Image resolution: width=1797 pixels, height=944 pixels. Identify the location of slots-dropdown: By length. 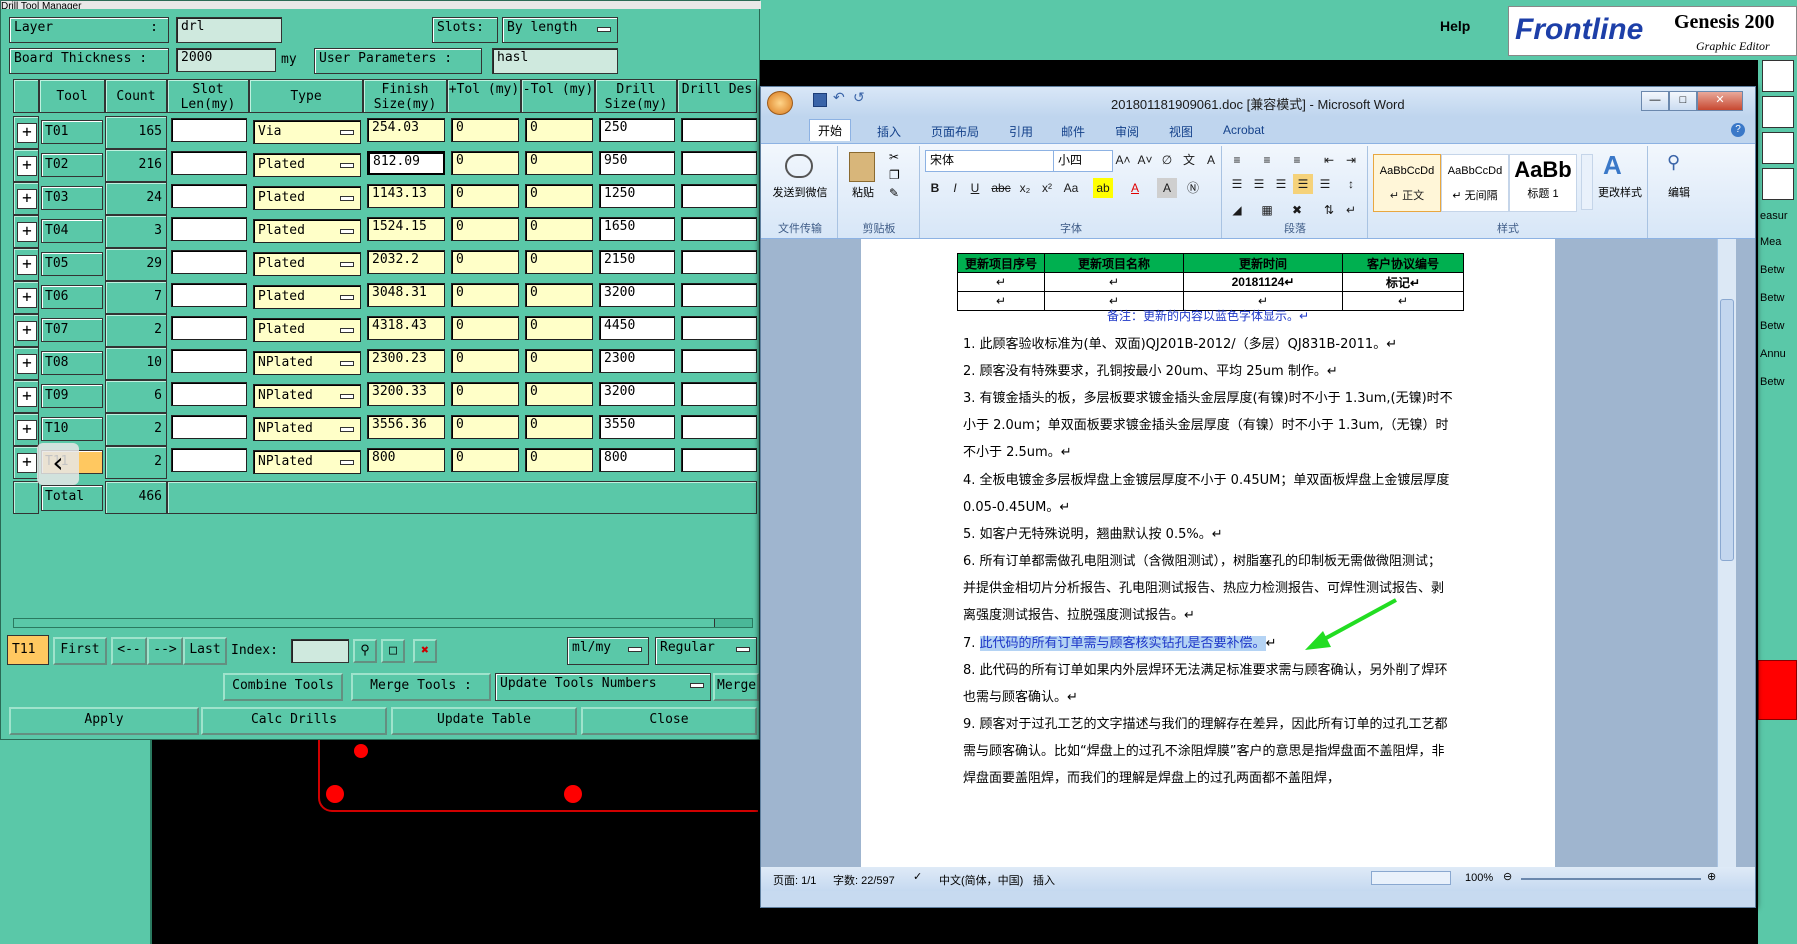
(560, 30).